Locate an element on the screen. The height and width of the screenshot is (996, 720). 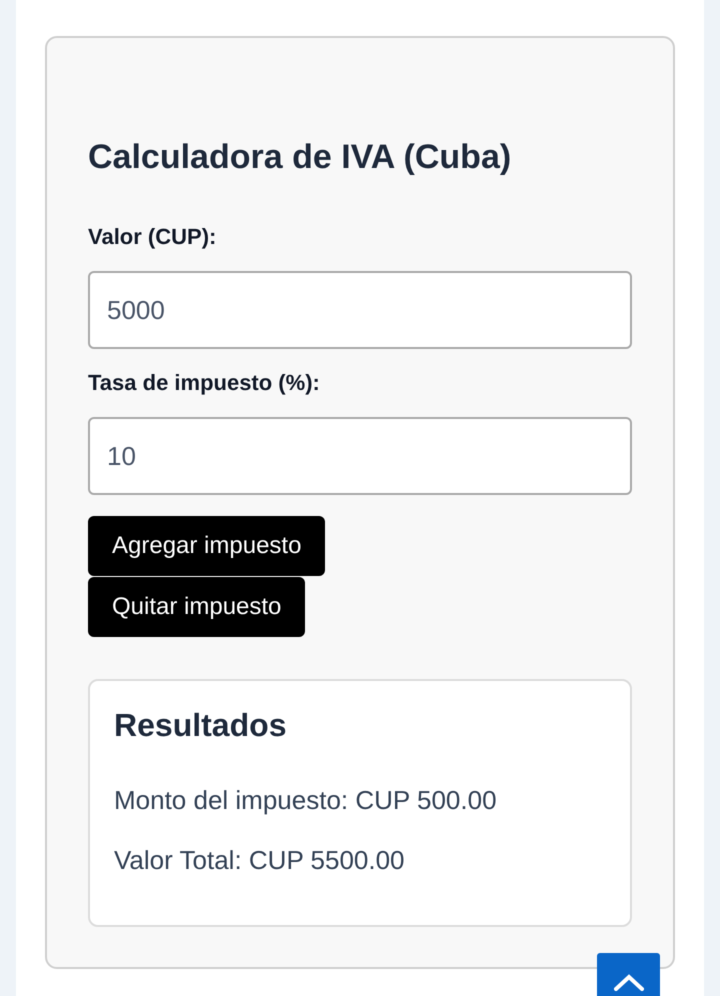
chevron-up-icon is located at coordinates (629, 982).